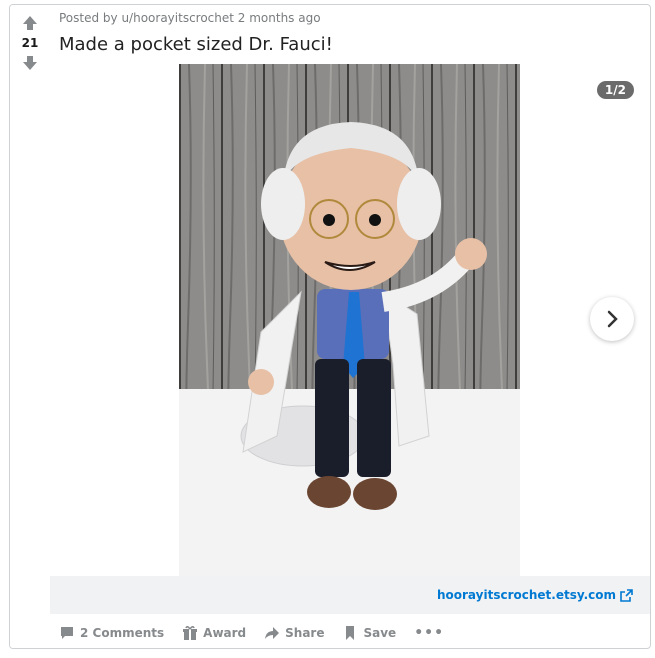 The image size is (655, 658). I want to click on comments-button: 2 Comments, so click(111, 633).